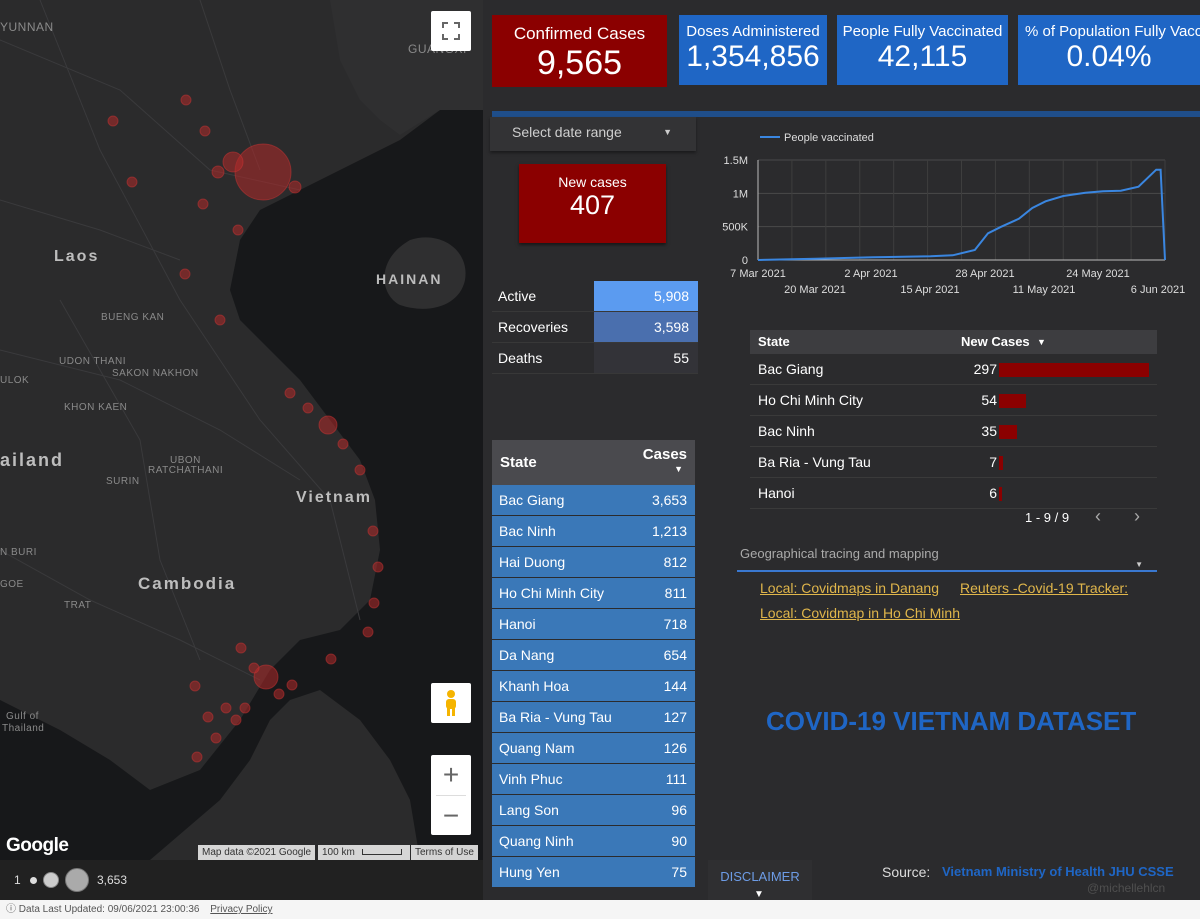  What do you see at coordinates (241, 880) in the screenshot?
I see `map-legend-bar: 1 3,653` at bounding box center [241, 880].